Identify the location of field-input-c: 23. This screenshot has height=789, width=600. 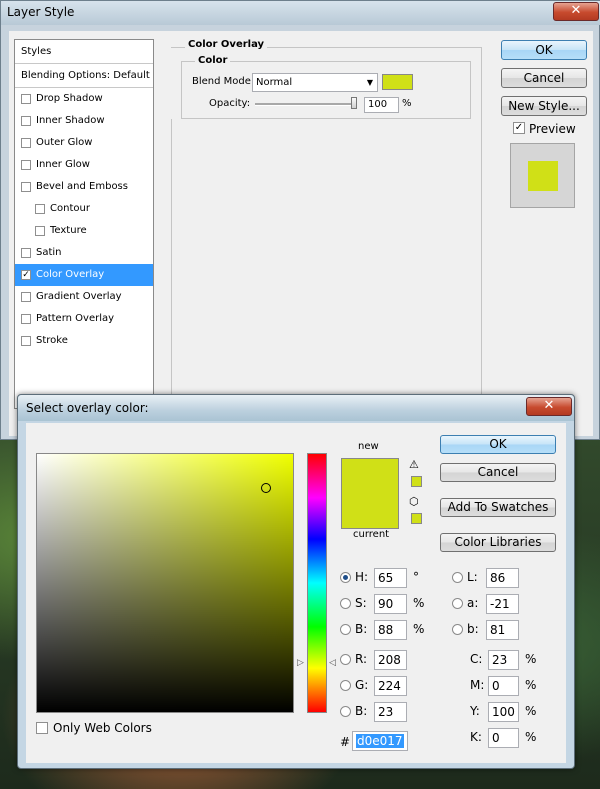
(503, 660).